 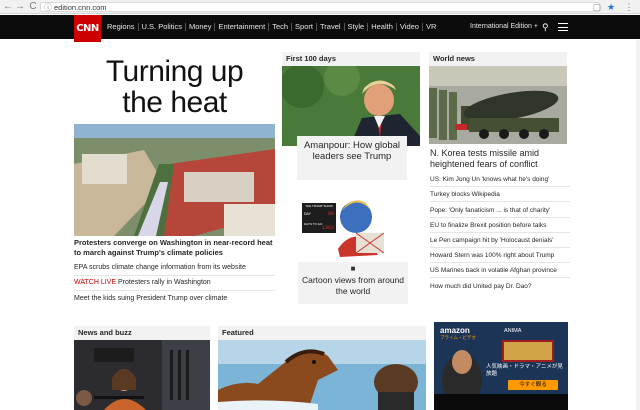 What do you see at coordinates (95, 282) in the screenshot?
I see `watch-live-label: WATCH LIVE` at bounding box center [95, 282].